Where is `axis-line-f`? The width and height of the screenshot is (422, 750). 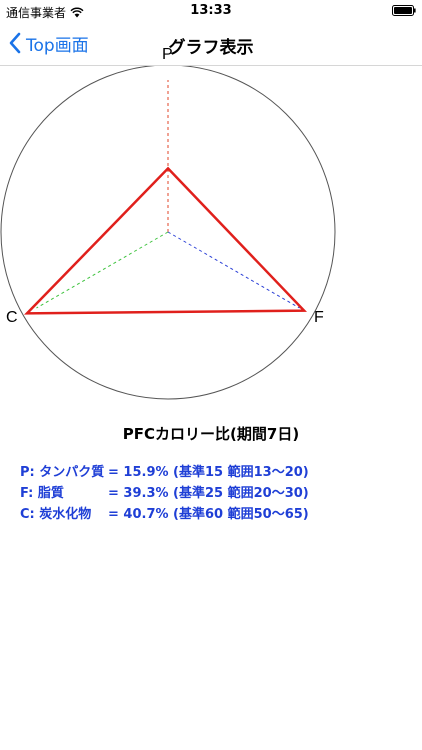
axis-line-f is located at coordinates (233, 270).